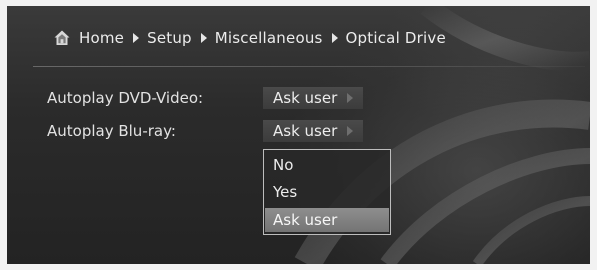 This screenshot has width=597, height=270. What do you see at coordinates (327, 165) in the screenshot?
I see `dropdown-option-no: No` at bounding box center [327, 165].